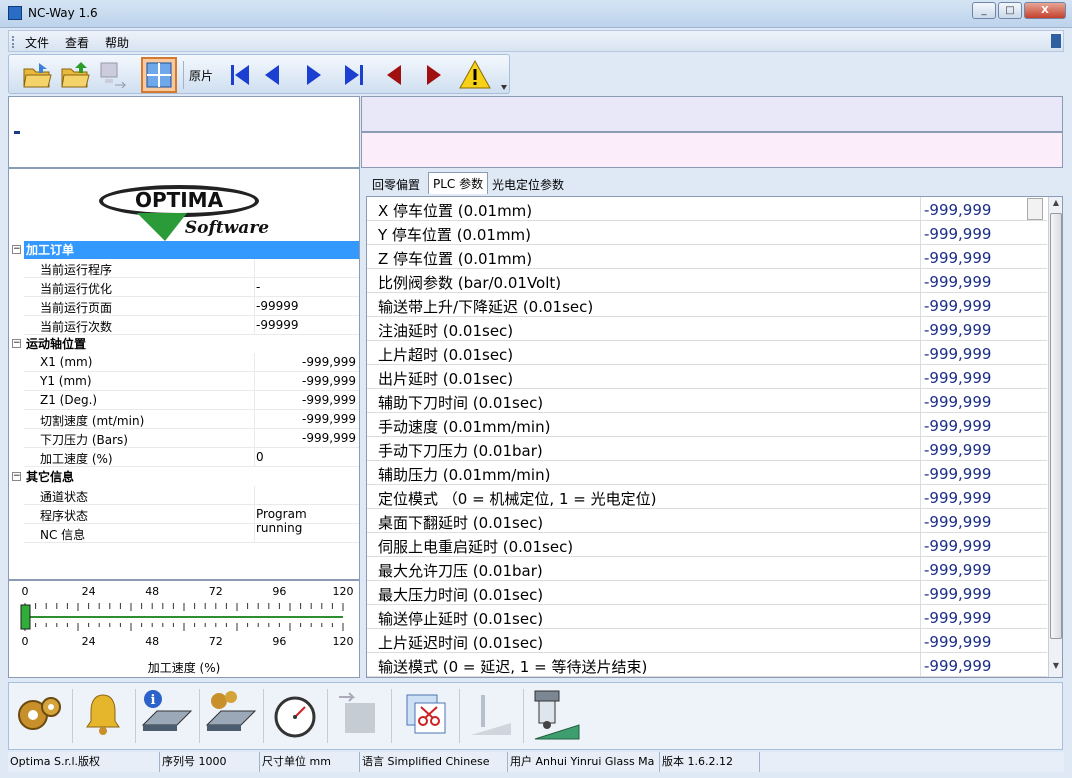  Describe the element at coordinates (707, 353) in the screenshot. I see `table-row: 上片超时 (0.01sec) -999,999` at that location.